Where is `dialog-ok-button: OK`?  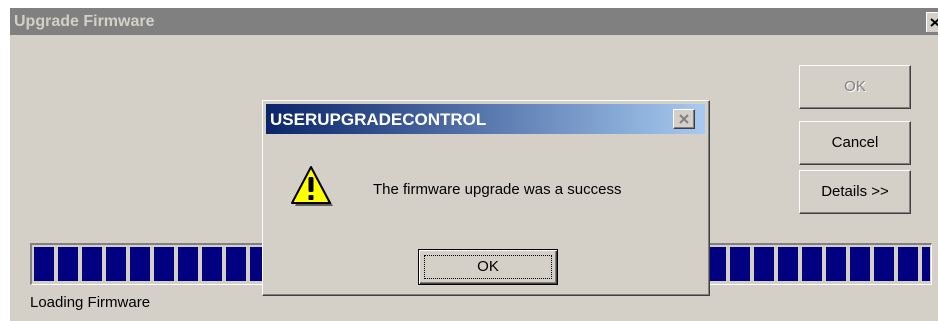
dialog-ok-button: OK is located at coordinates (488, 267).